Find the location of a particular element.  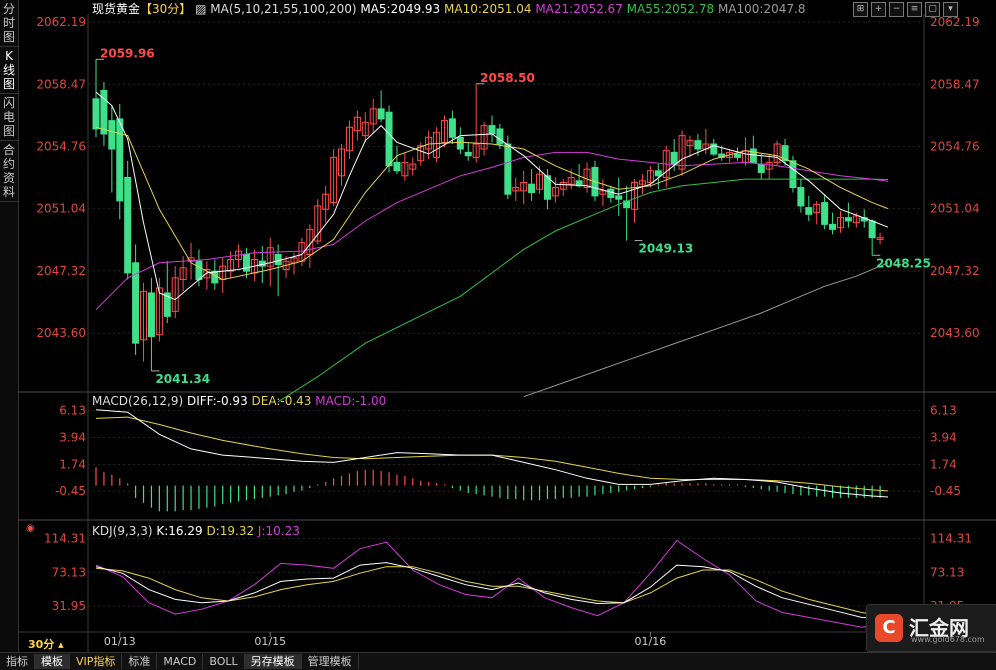

tab-boll: BOLL is located at coordinates (224, 661).